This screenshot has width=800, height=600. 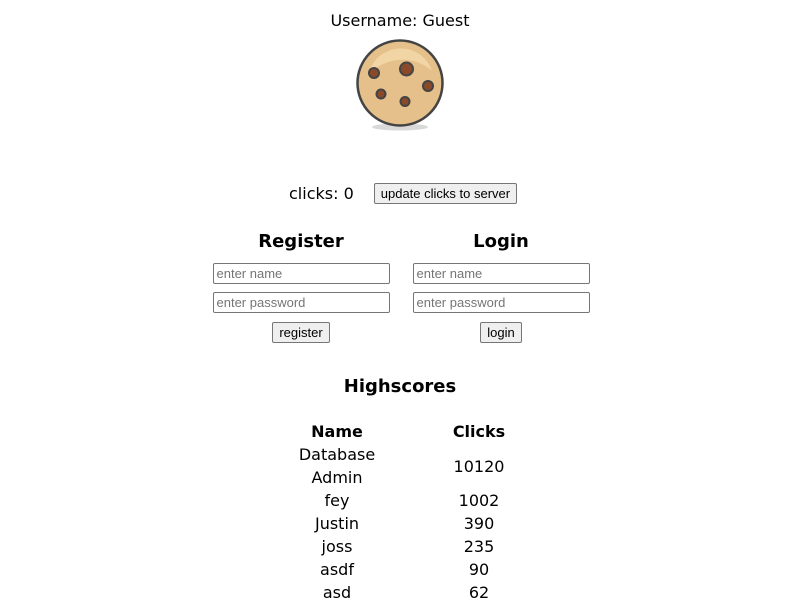 I want to click on table-row: joss 235, so click(x=393, y=546).